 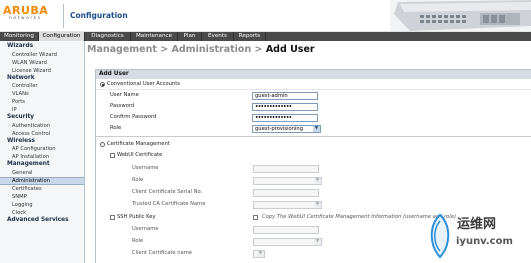 I want to click on conventional-accounts-row: Conventional User Accounts, so click(x=313, y=84).